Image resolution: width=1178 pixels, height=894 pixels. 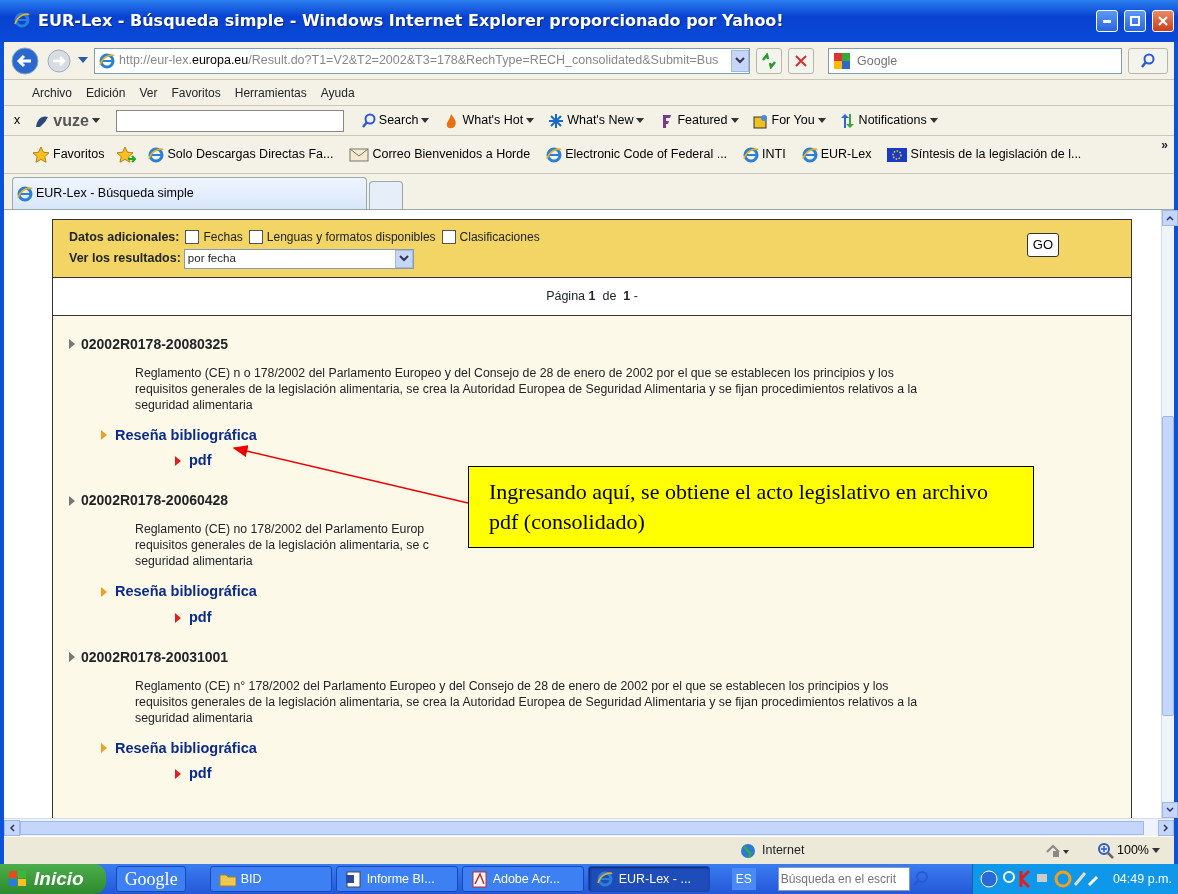 I want to click on zoom-button: 100%, so click(x=1129, y=850).